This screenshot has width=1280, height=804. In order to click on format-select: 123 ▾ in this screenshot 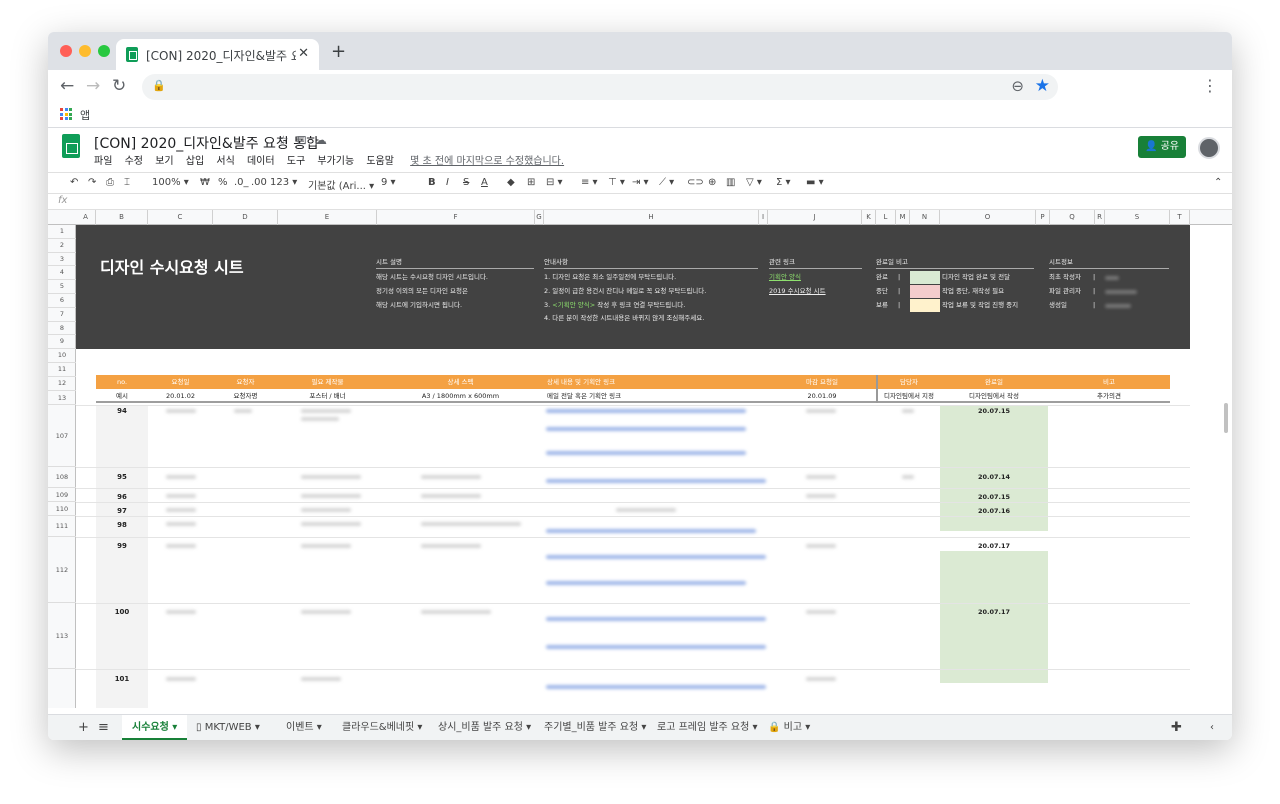, I will do `click(283, 182)`.